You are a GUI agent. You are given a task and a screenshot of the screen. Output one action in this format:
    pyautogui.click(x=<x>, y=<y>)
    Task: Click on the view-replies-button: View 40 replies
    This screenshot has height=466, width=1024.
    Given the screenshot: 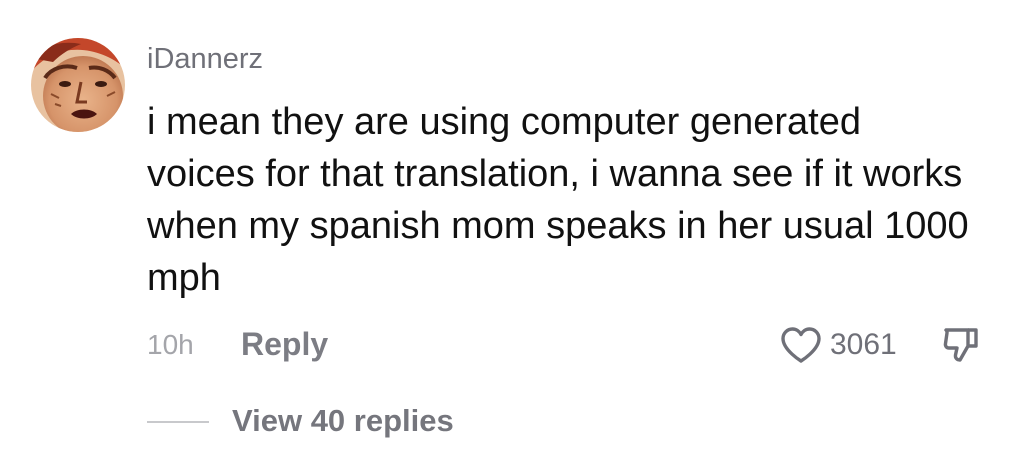 What is the action you would take?
    pyautogui.click(x=343, y=421)
    